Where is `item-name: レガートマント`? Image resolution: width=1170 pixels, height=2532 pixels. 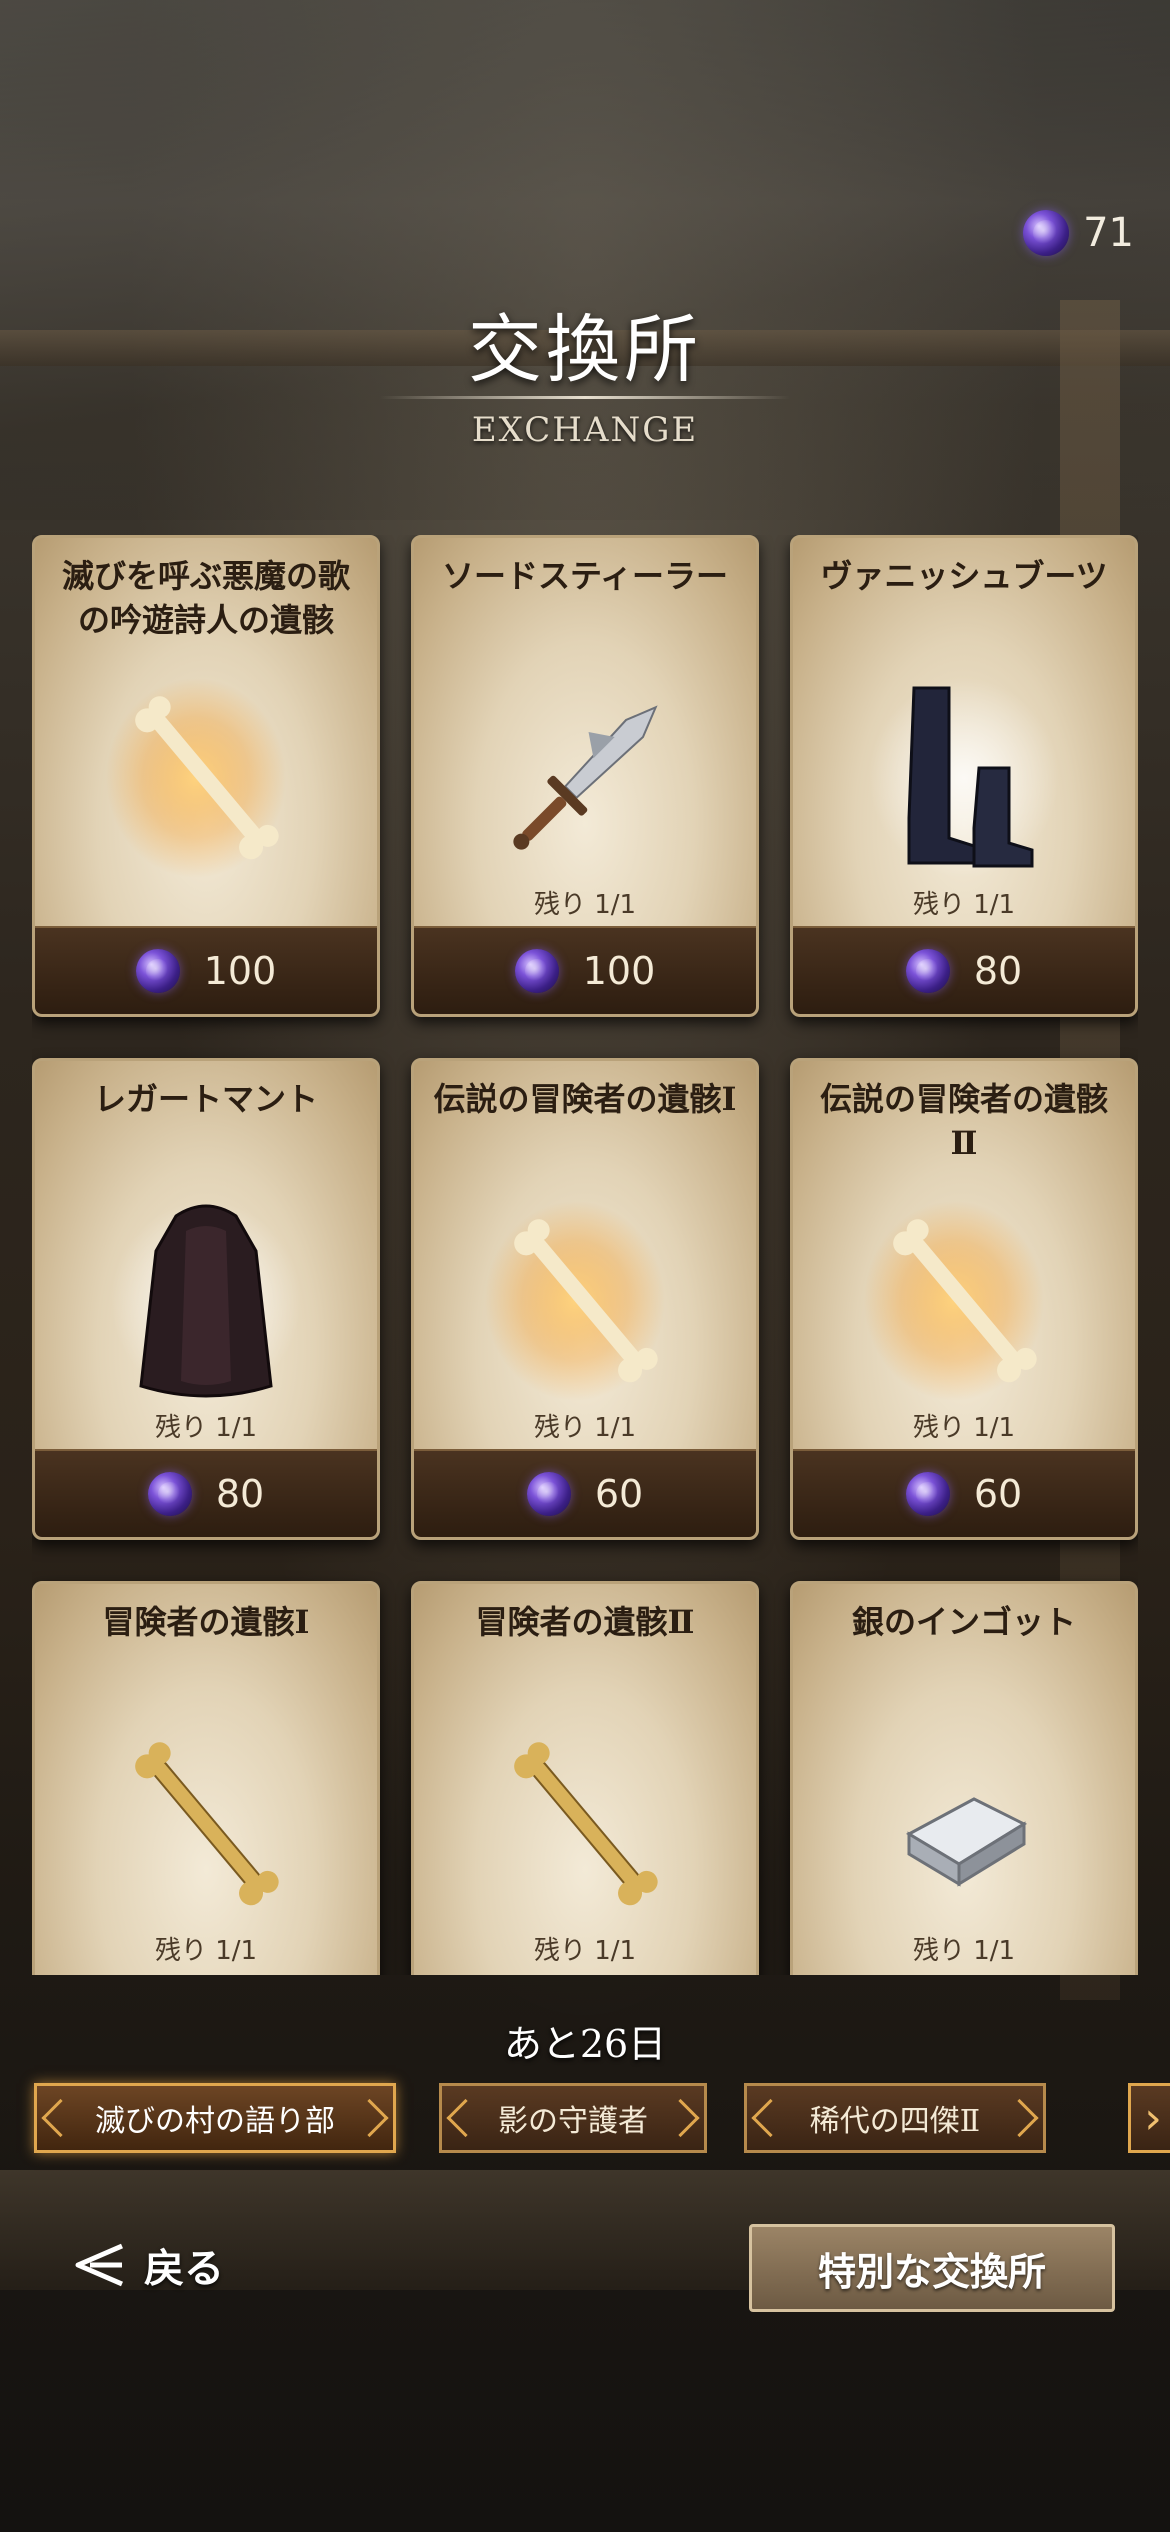
item-name: レガートマント is located at coordinates (205, 1099).